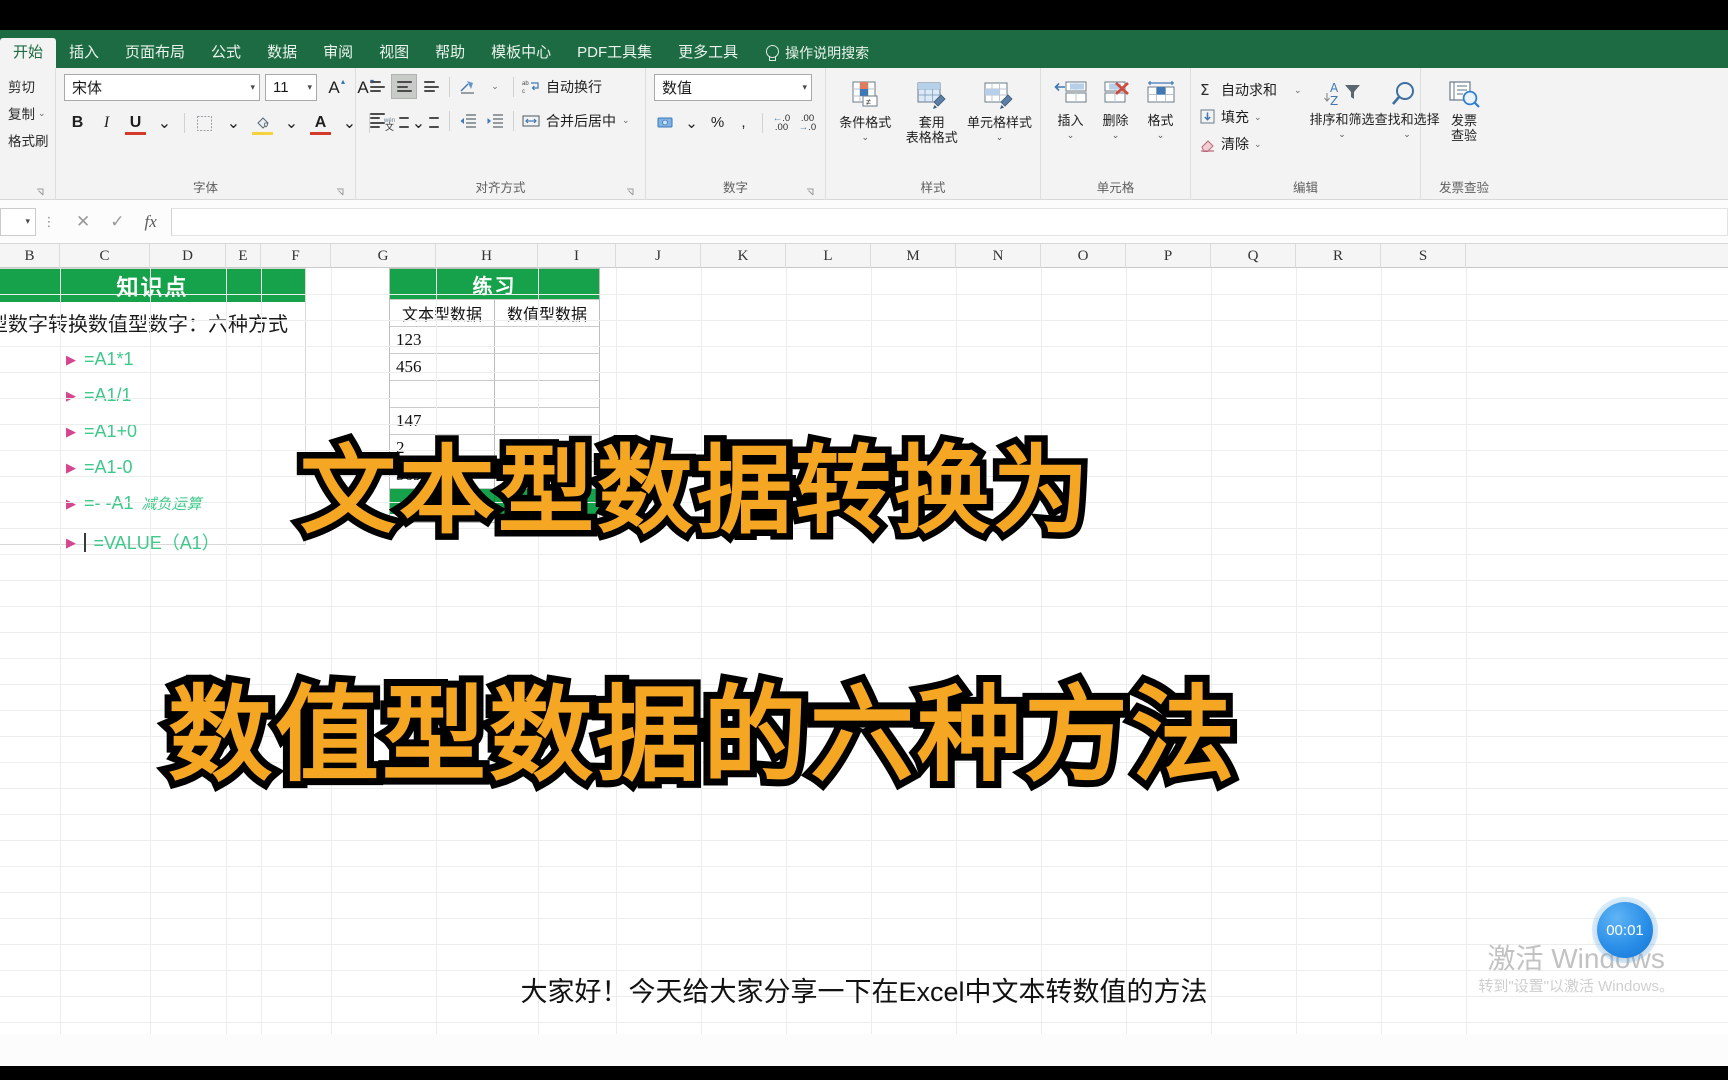 The width and height of the screenshot is (1728, 1080). Describe the element at coordinates (338, 53) in the screenshot. I see `ribbon-tab-review: 审阅` at that location.